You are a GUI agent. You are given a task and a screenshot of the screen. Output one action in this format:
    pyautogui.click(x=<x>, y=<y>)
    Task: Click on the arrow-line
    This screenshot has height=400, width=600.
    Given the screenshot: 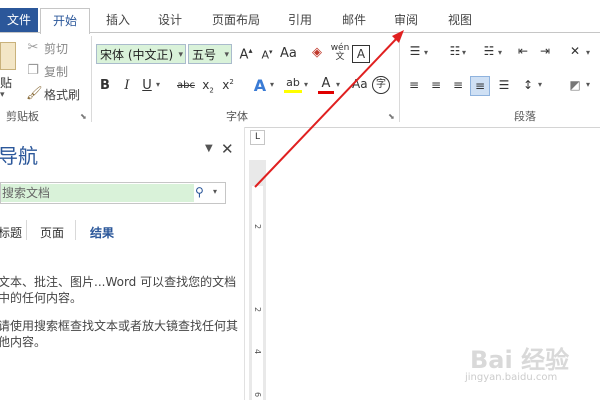 What is the action you would take?
    pyautogui.click(x=326, y=112)
    